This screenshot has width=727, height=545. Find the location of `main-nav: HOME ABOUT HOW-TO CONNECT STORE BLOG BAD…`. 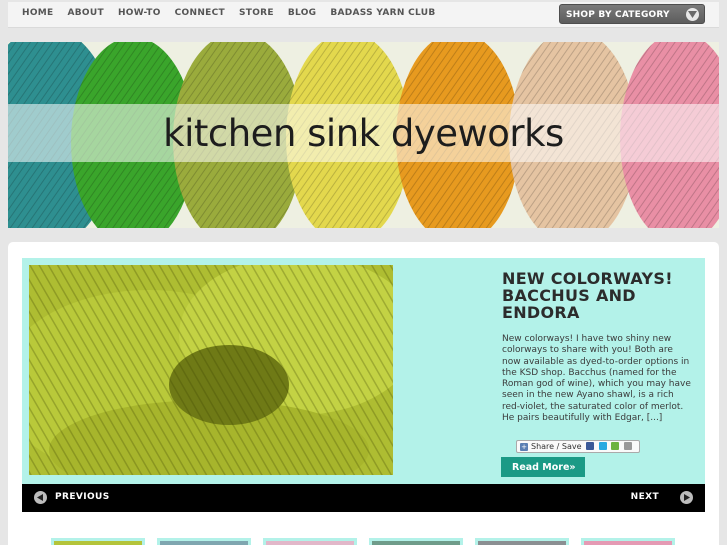

main-nav: HOME ABOUT HOW-TO CONNECT STORE BLOG BAD… is located at coordinates (236, 13).